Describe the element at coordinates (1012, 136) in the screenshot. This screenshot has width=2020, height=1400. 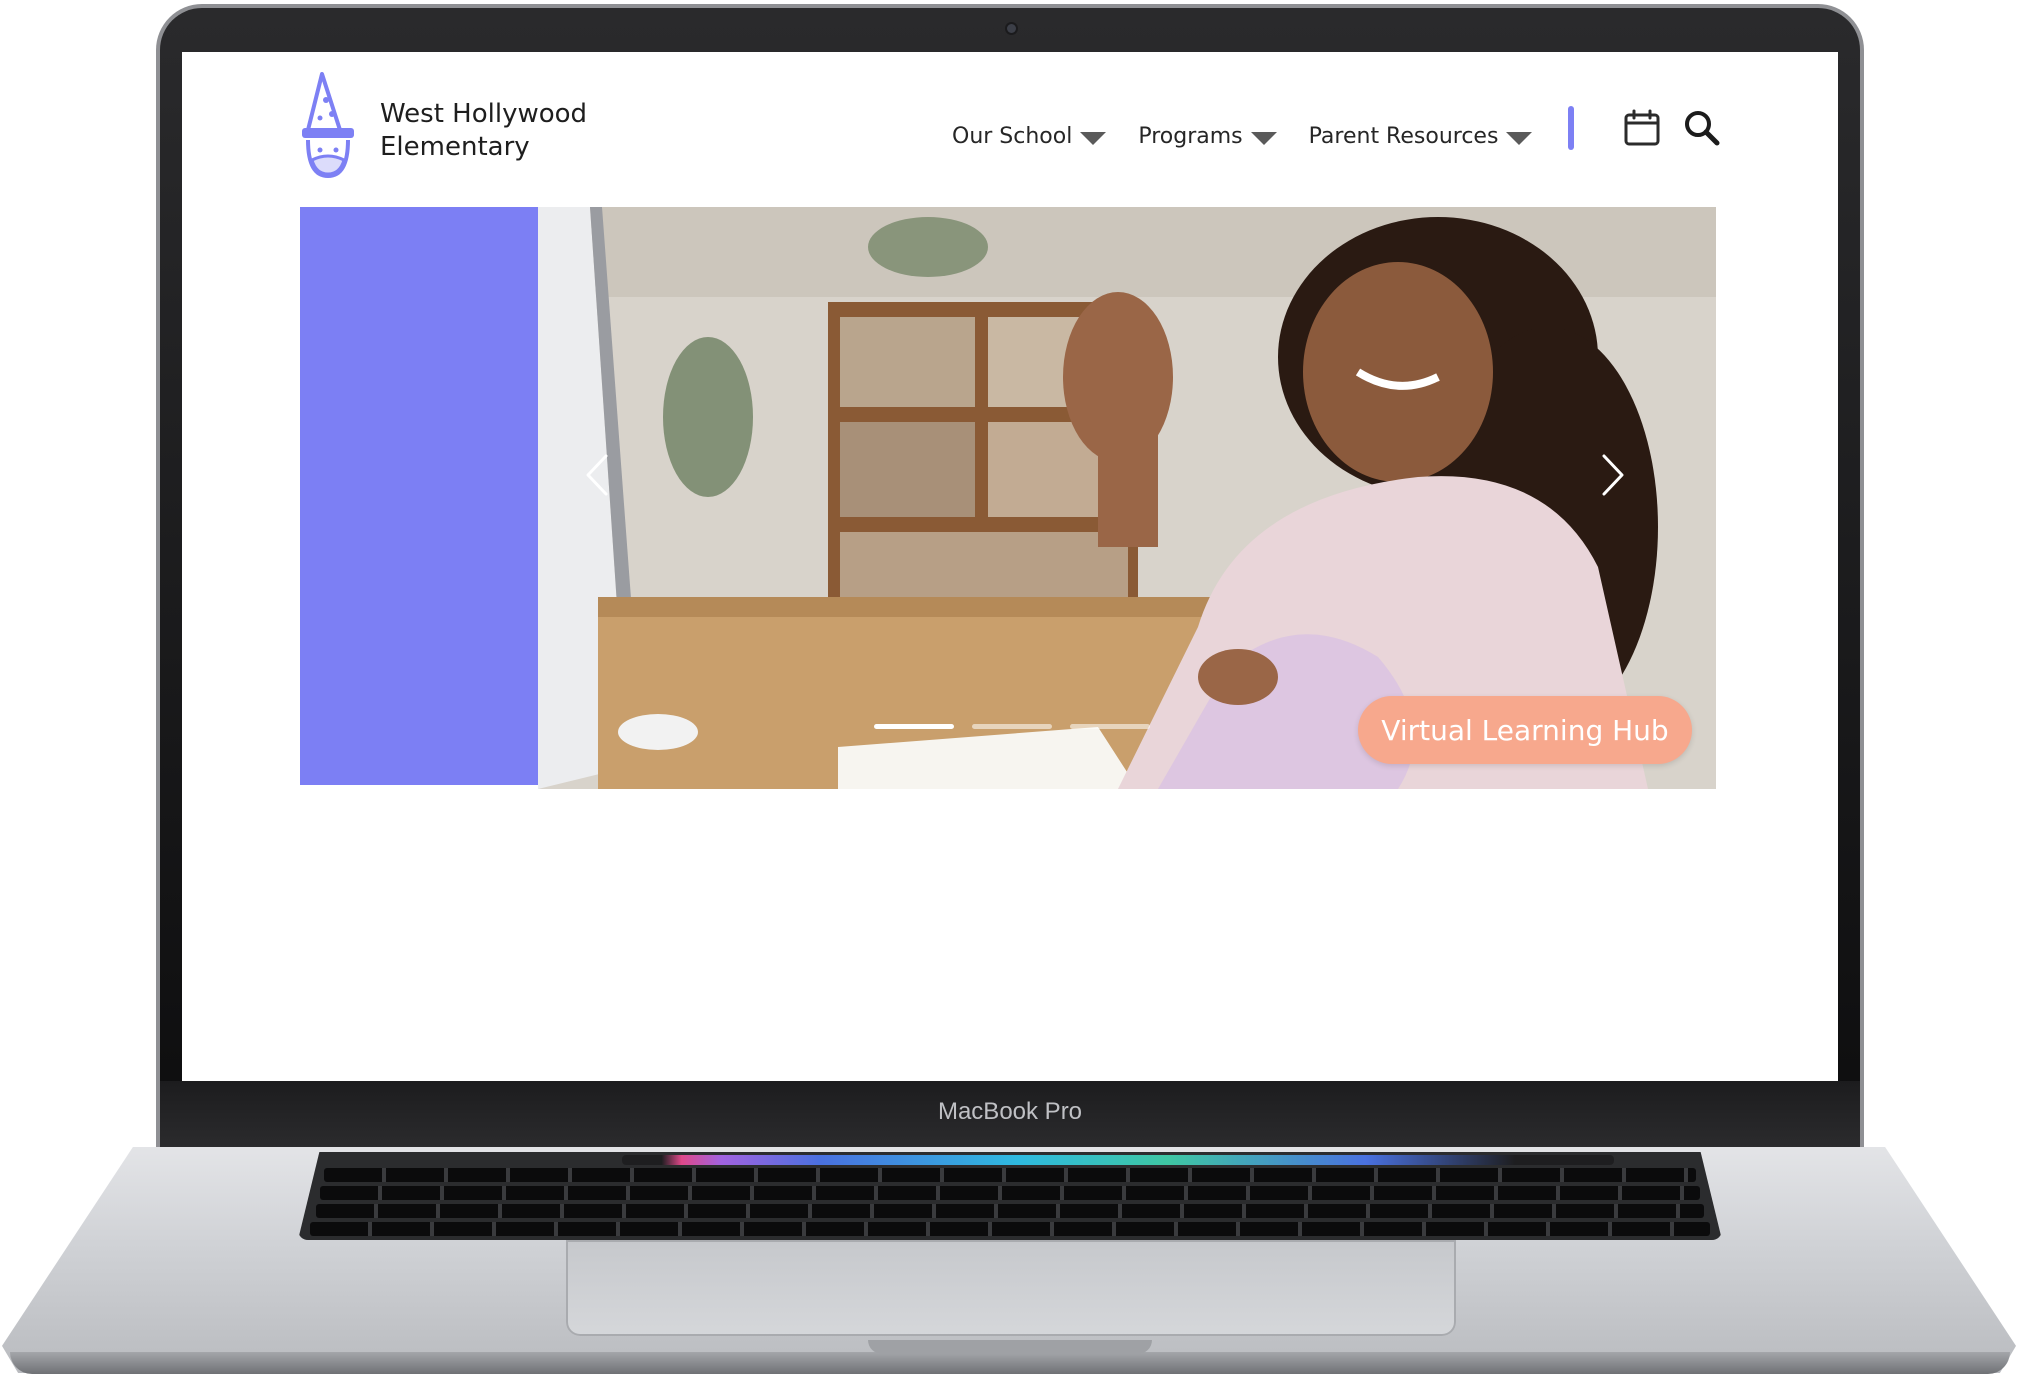
I see `nav-item-label: Our School` at that location.